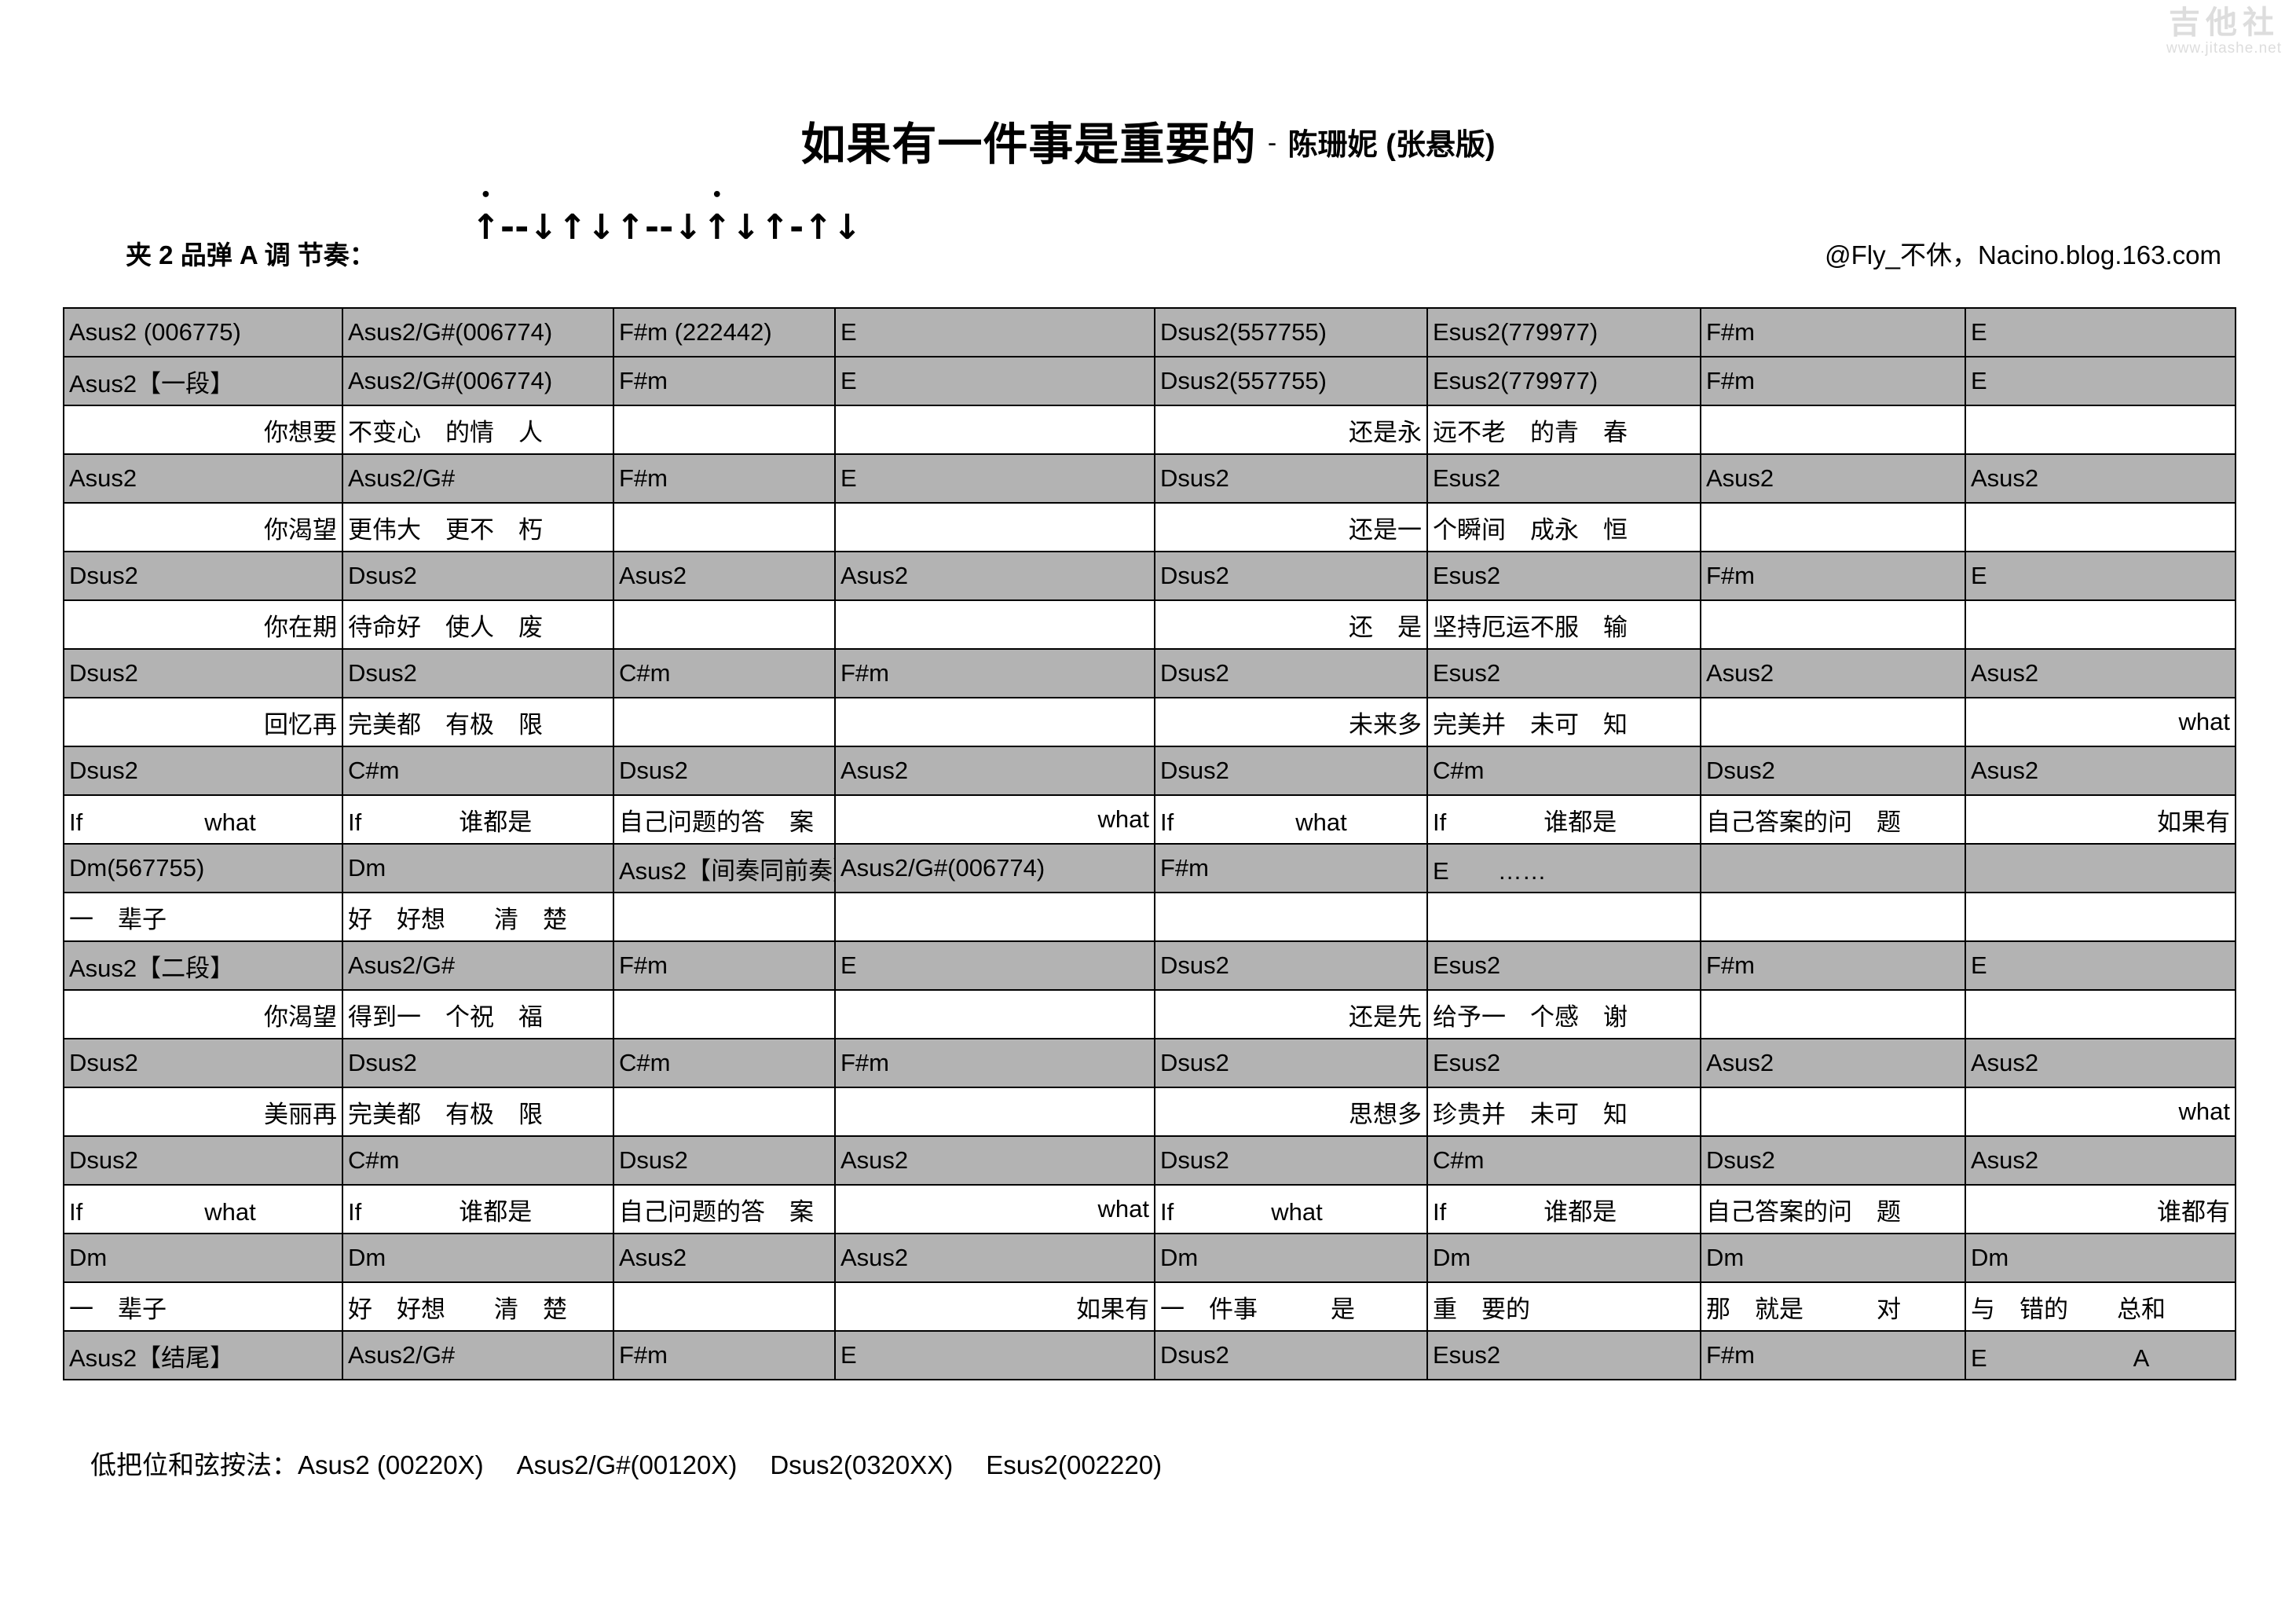 This screenshot has height=1624, width=2296. What do you see at coordinates (203, 624) in the screenshot?
I see `lyric-cell: 你在期` at bounding box center [203, 624].